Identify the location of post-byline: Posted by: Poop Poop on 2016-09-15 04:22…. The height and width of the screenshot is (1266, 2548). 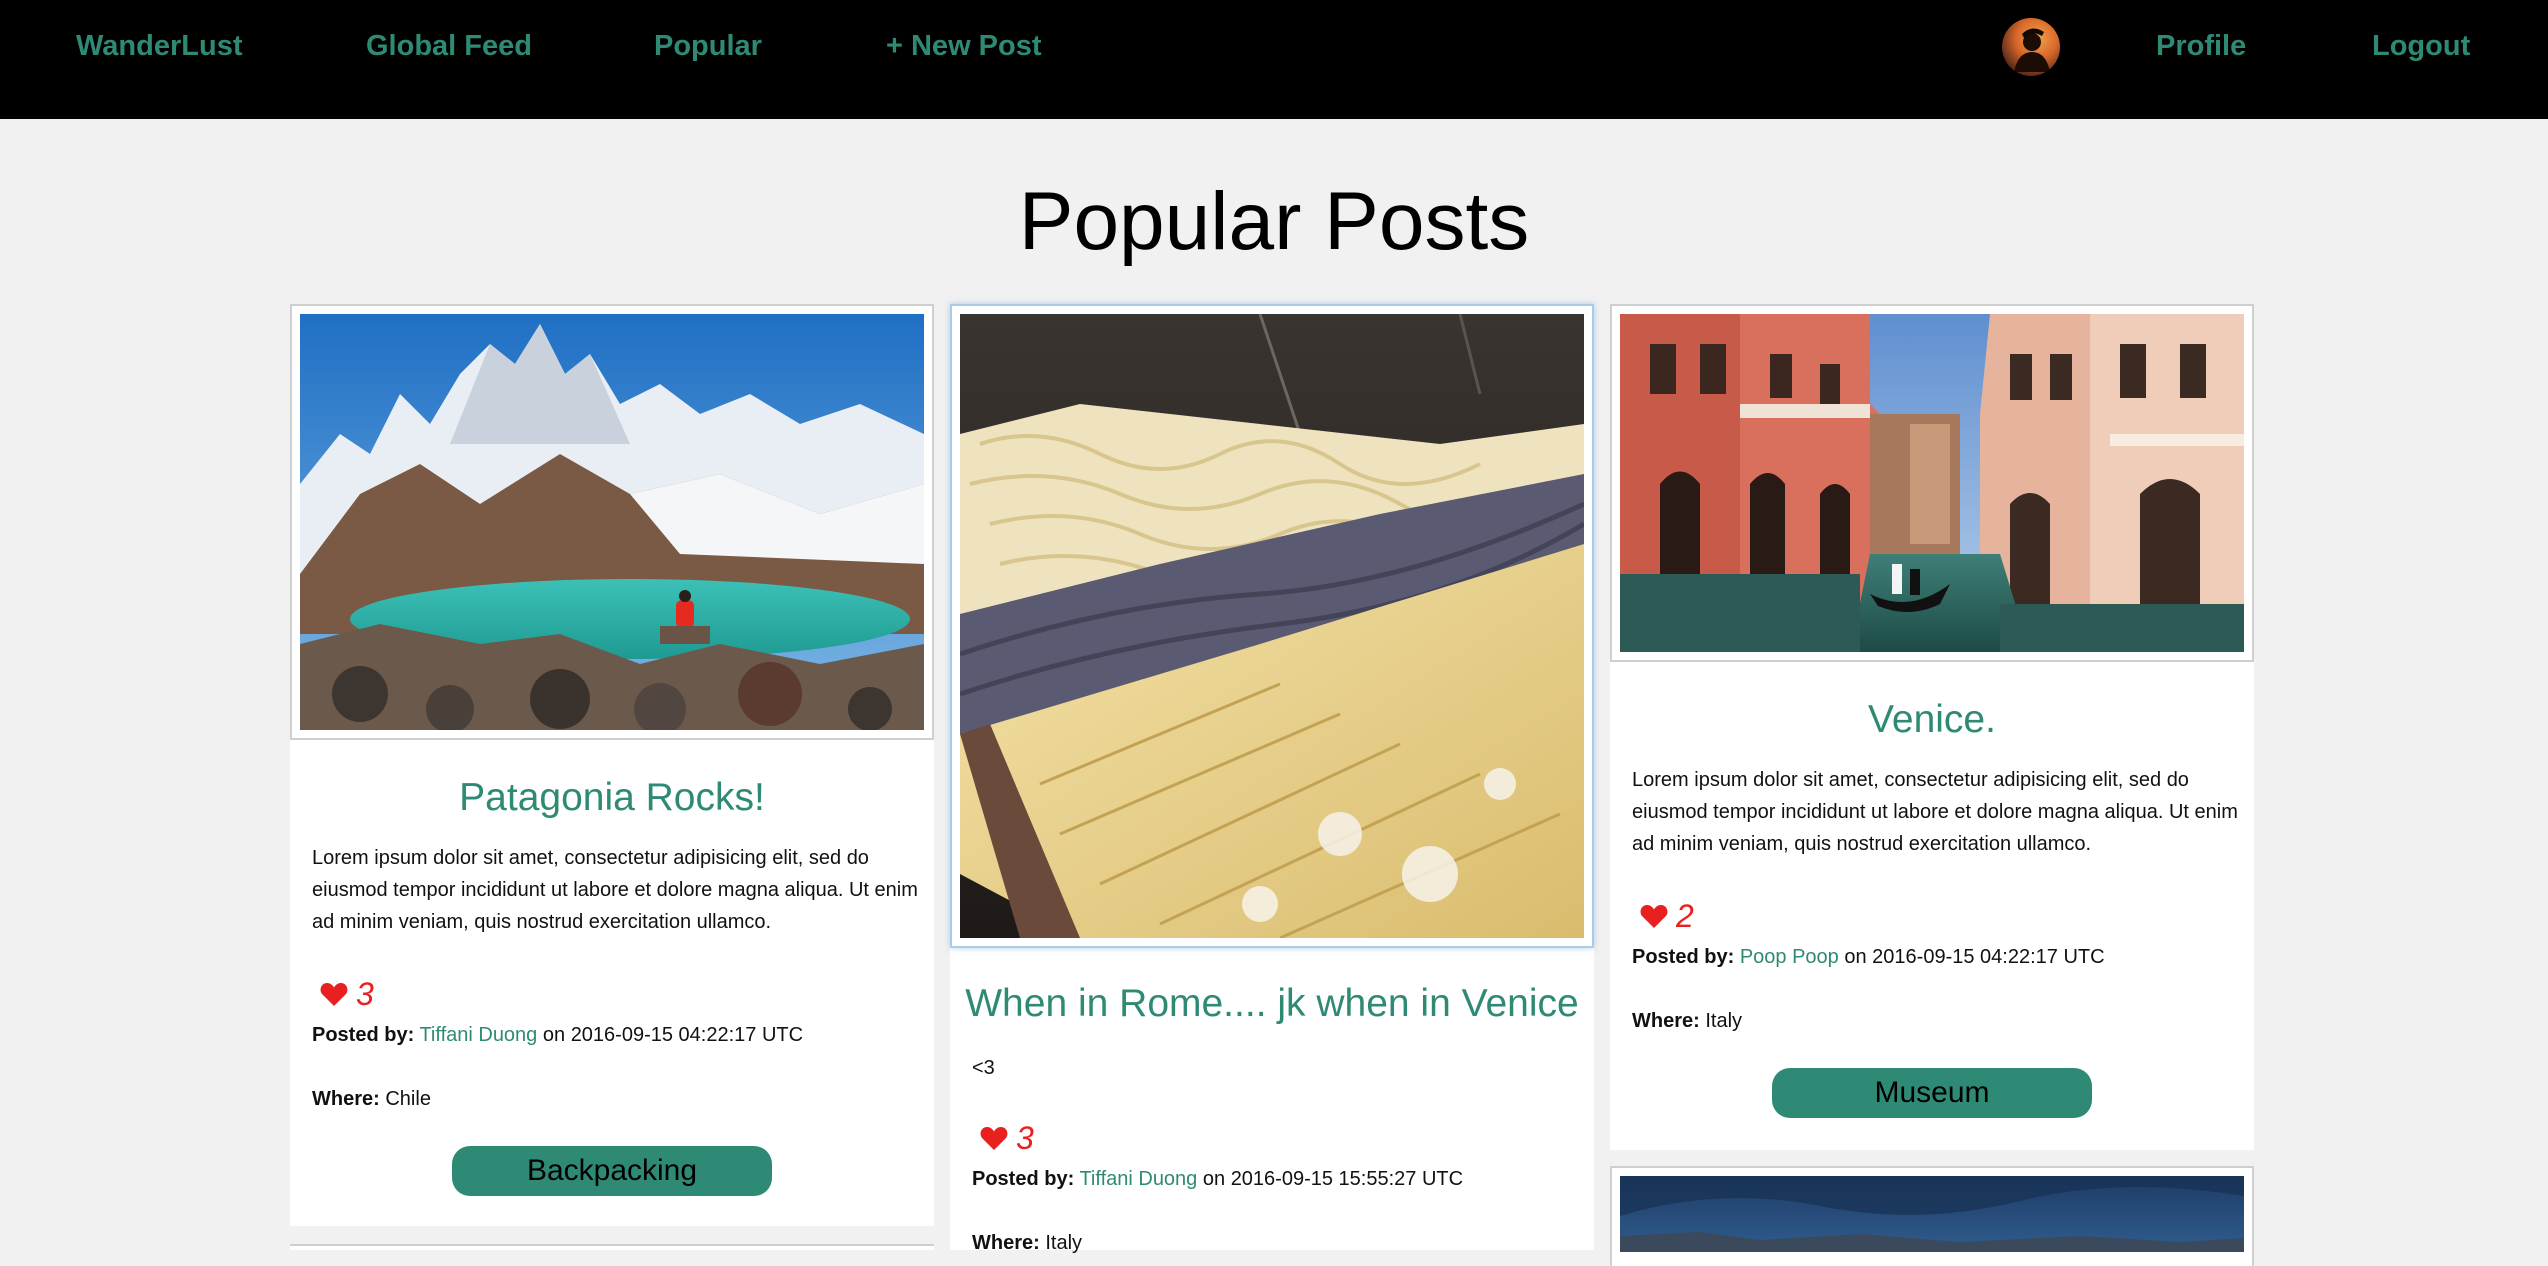
(1868, 957).